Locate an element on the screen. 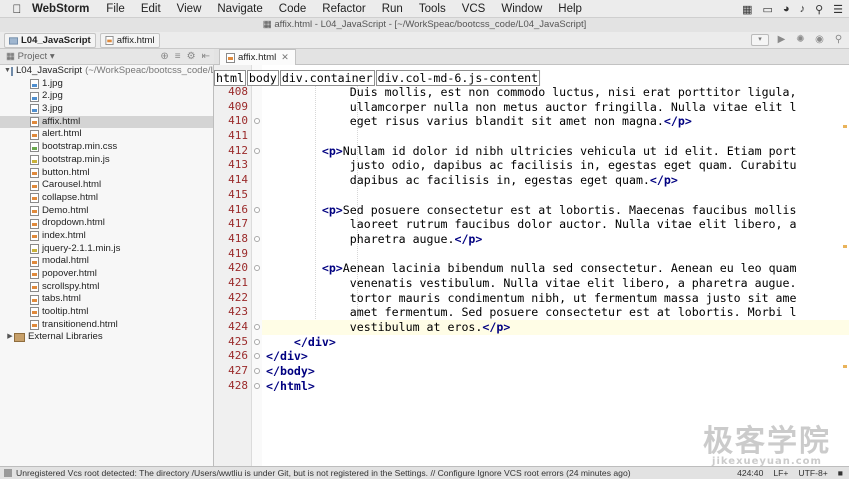 Image resolution: width=849 pixels, height=479 pixels. project-view-icon: ▦ is located at coordinates (12, 56).